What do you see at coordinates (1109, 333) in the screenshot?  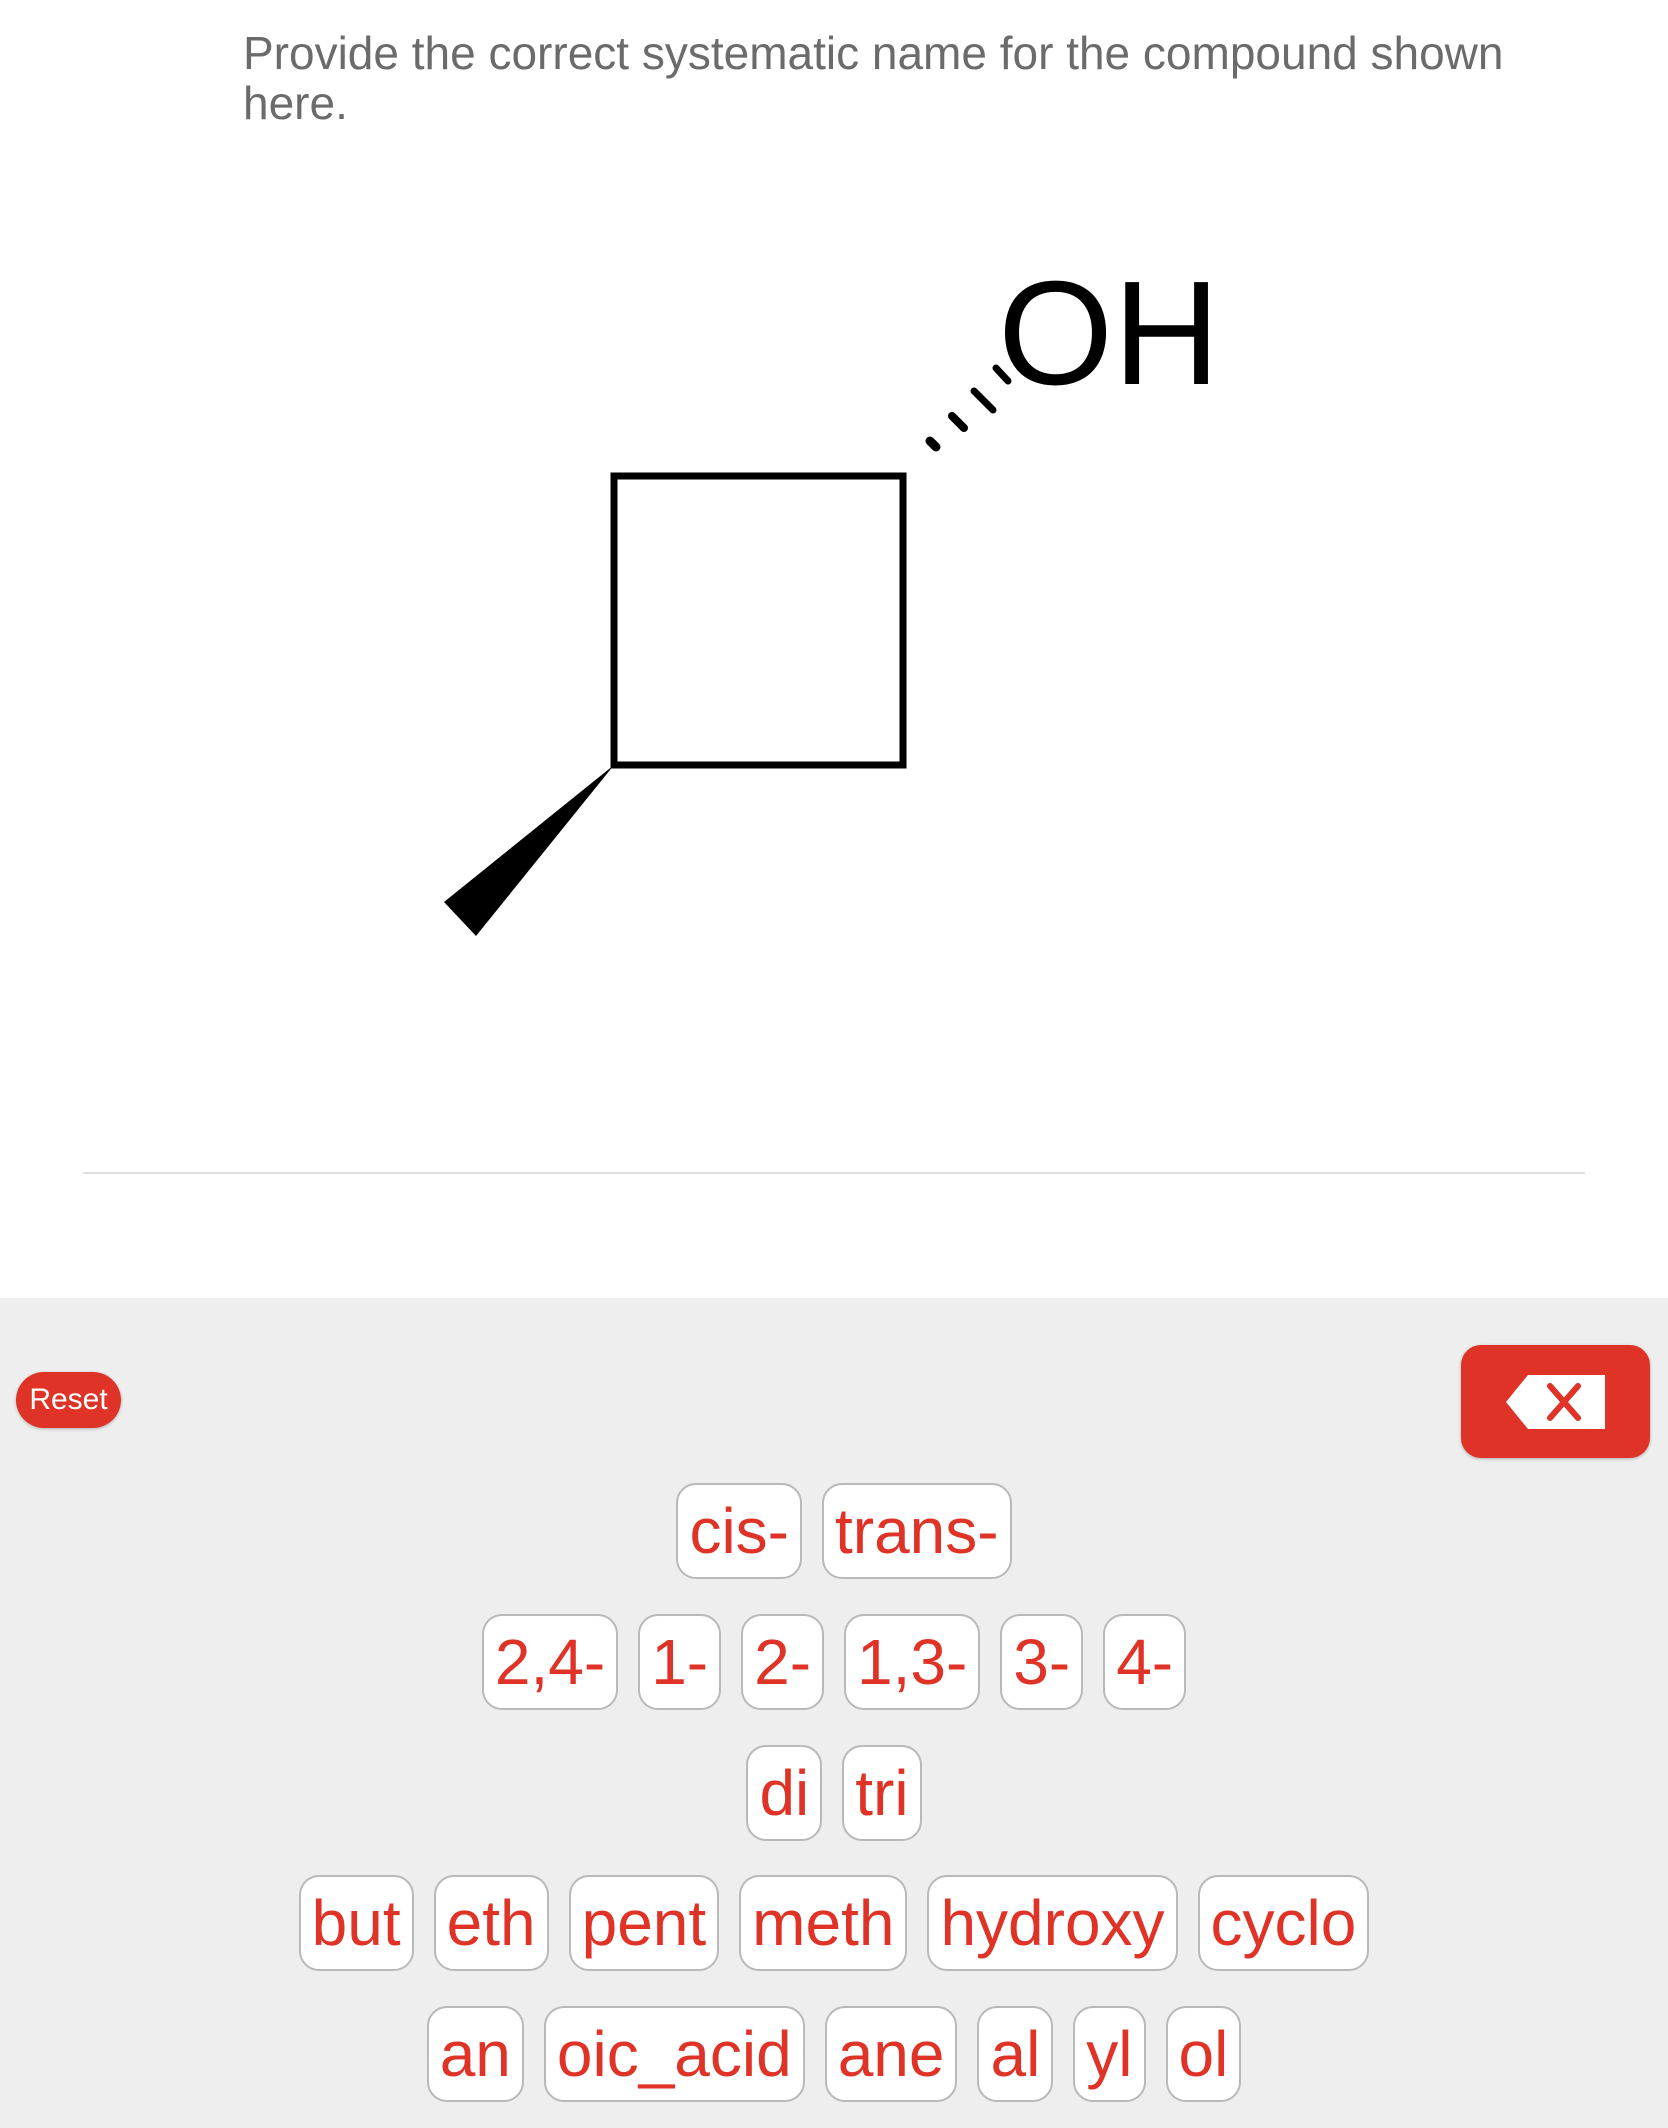 I see `oh-label: OH` at bounding box center [1109, 333].